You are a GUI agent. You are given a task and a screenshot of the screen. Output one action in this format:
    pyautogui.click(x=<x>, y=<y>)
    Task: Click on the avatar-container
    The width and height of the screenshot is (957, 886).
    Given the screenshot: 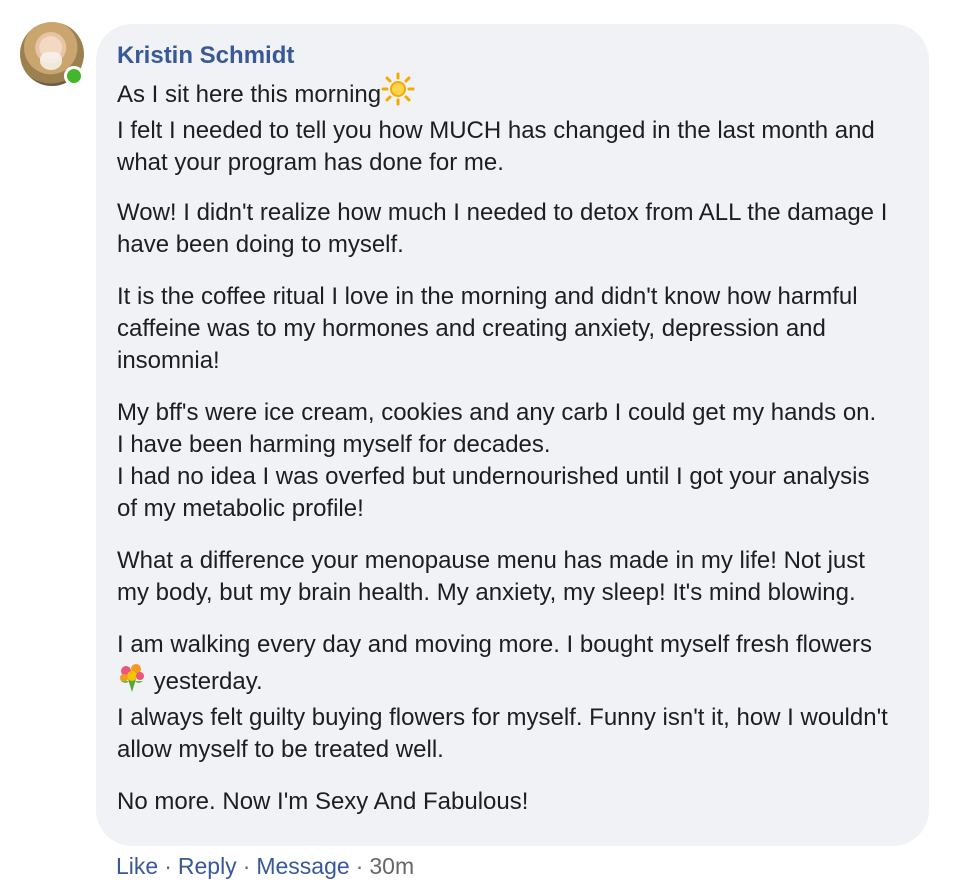 What is the action you would take?
    pyautogui.click(x=53, y=55)
    